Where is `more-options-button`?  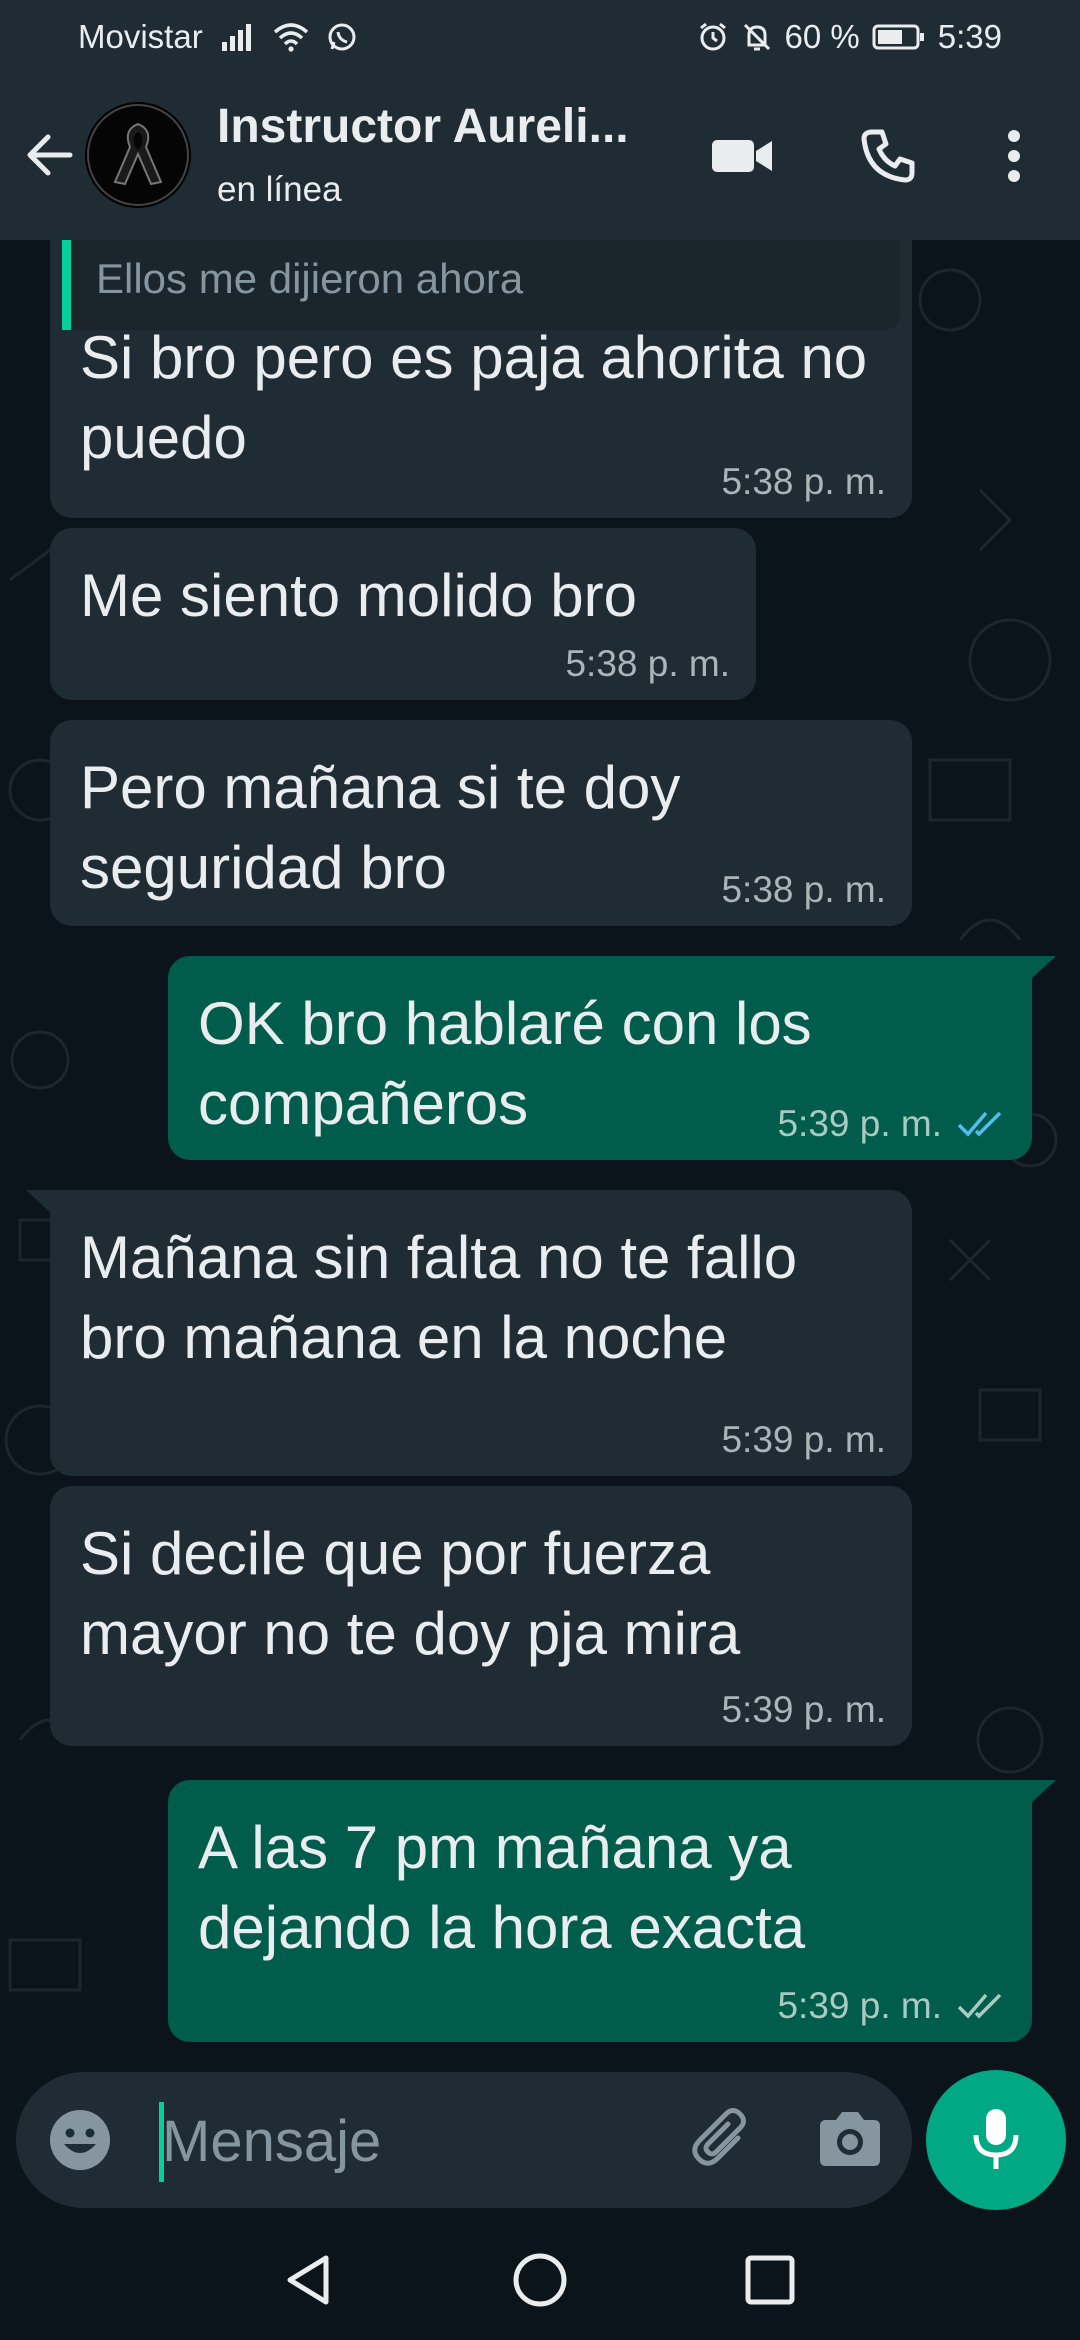 more-options-button is located at coordinates (1014, 156).